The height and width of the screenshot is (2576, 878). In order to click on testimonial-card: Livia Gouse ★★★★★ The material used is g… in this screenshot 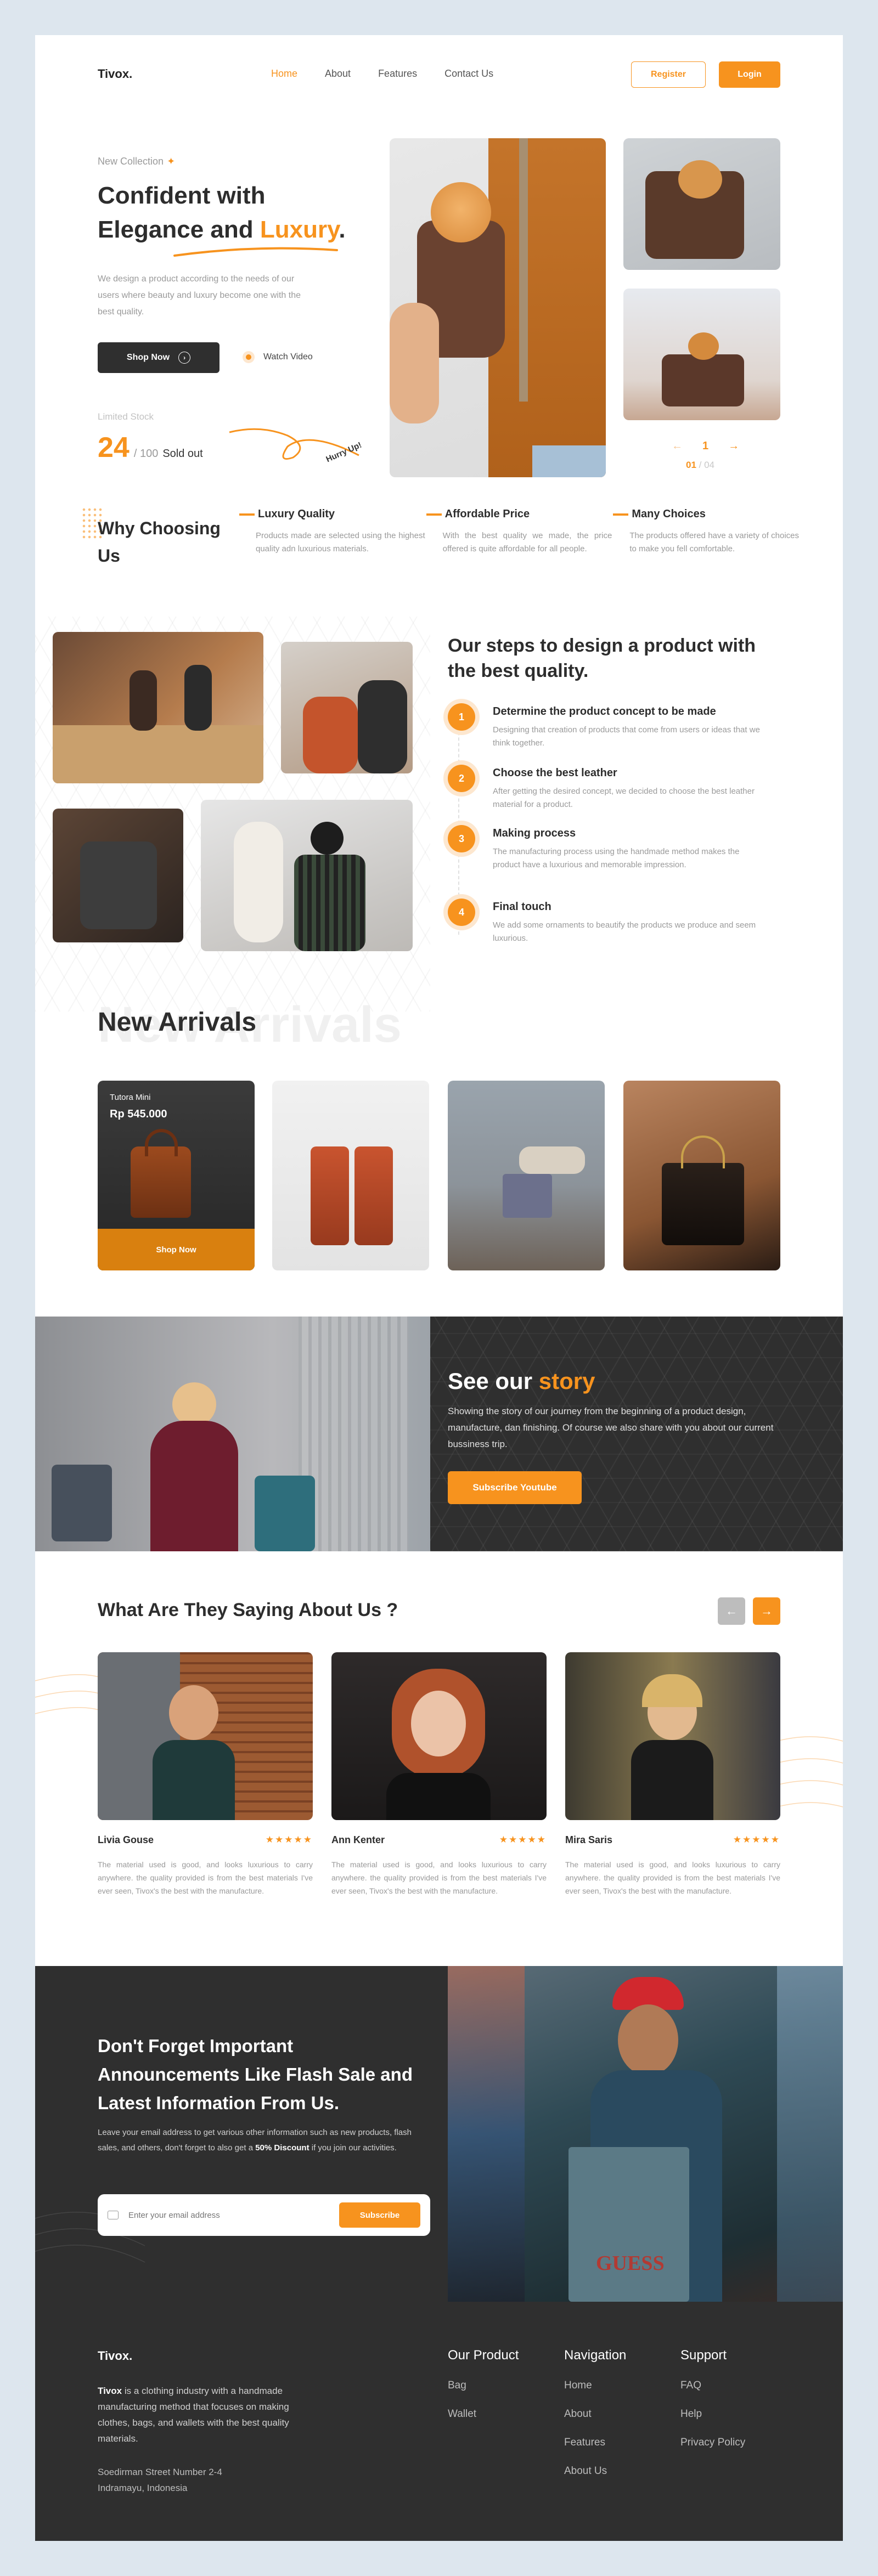, I will do `click(205, 1774)`.